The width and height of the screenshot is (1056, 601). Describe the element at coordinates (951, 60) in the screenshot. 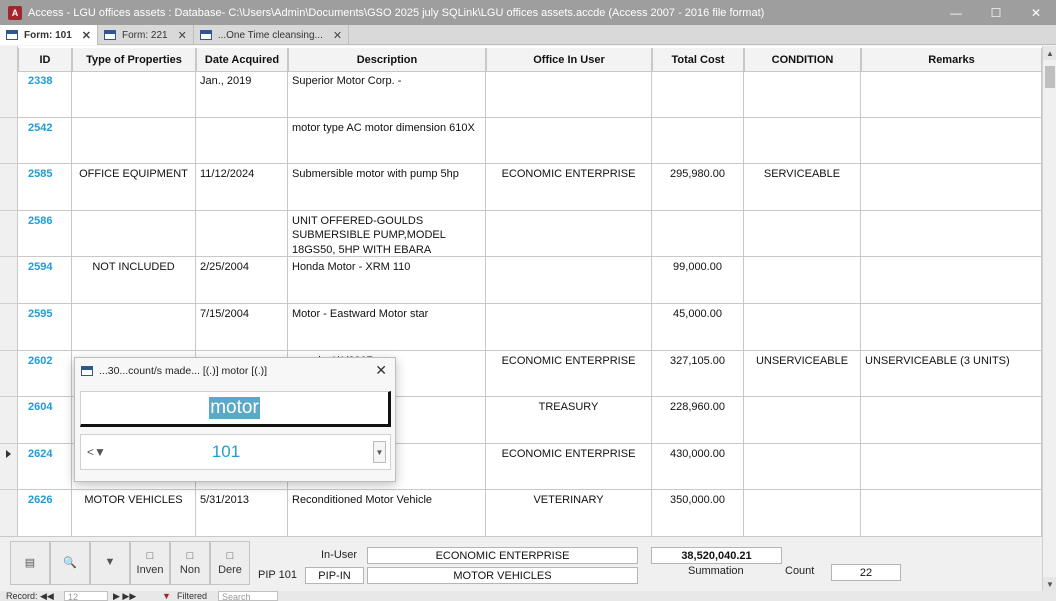

I see `column-header: Remarks` at that location.